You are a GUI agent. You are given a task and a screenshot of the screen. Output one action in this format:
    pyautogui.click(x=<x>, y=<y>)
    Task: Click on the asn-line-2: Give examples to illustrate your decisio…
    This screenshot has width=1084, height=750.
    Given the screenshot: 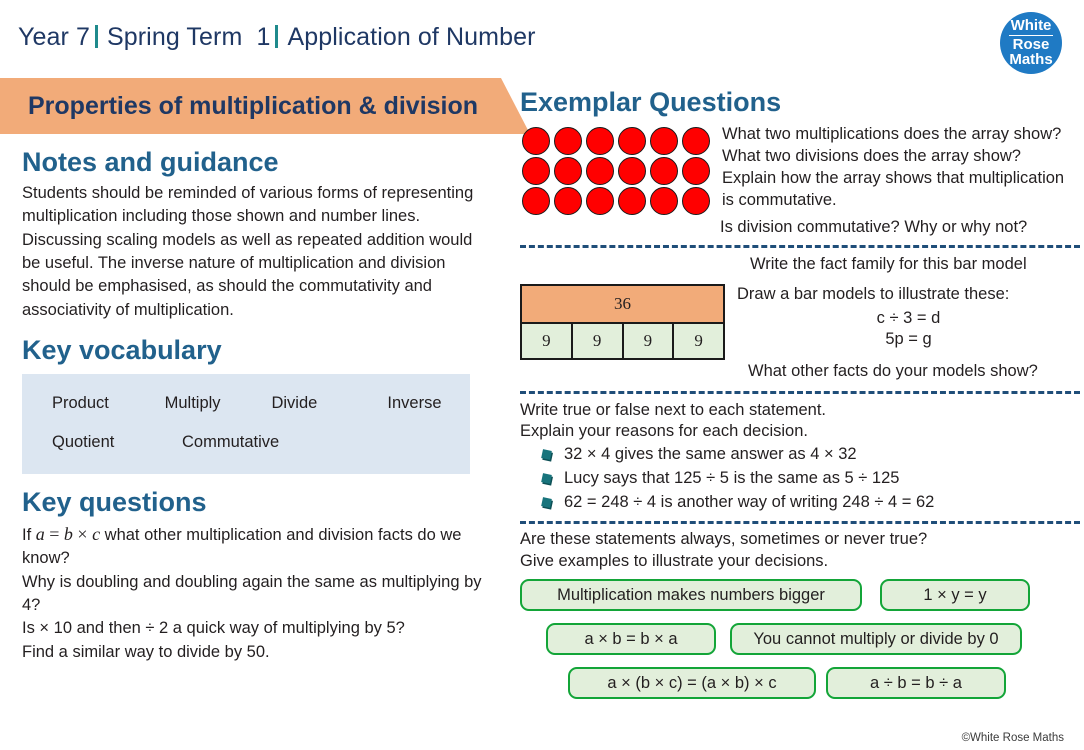 What is the action you would take?
    pyautogui.click(x=674, y=561)
    